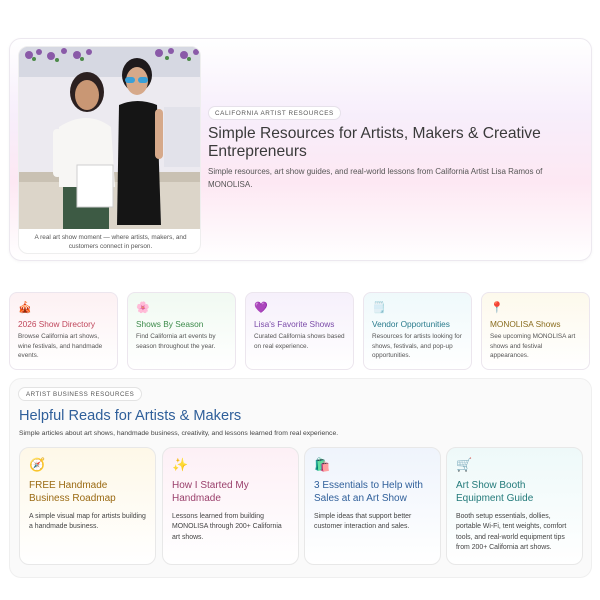 The height and width of the screenshot is (600, 600). What do you see at coordinates (261, 308) in the screenshot?
I see `heart-icon: 💜` at bounding box center [261, 308].